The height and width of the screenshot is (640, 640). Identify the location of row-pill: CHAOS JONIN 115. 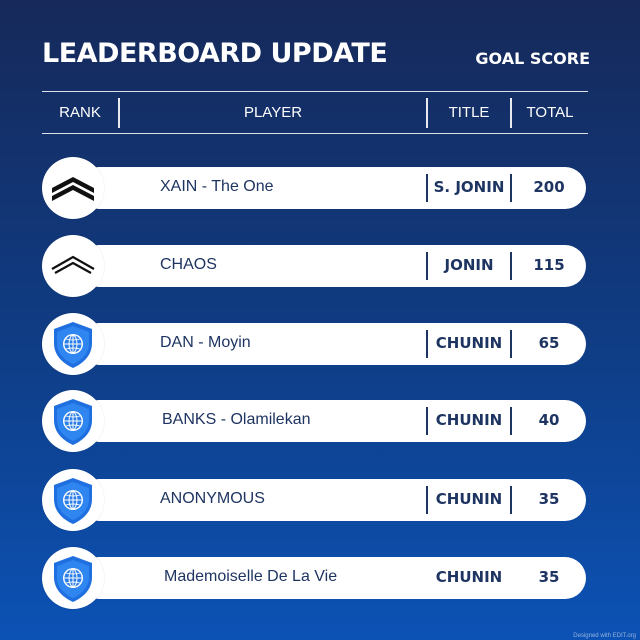
(332, 266).